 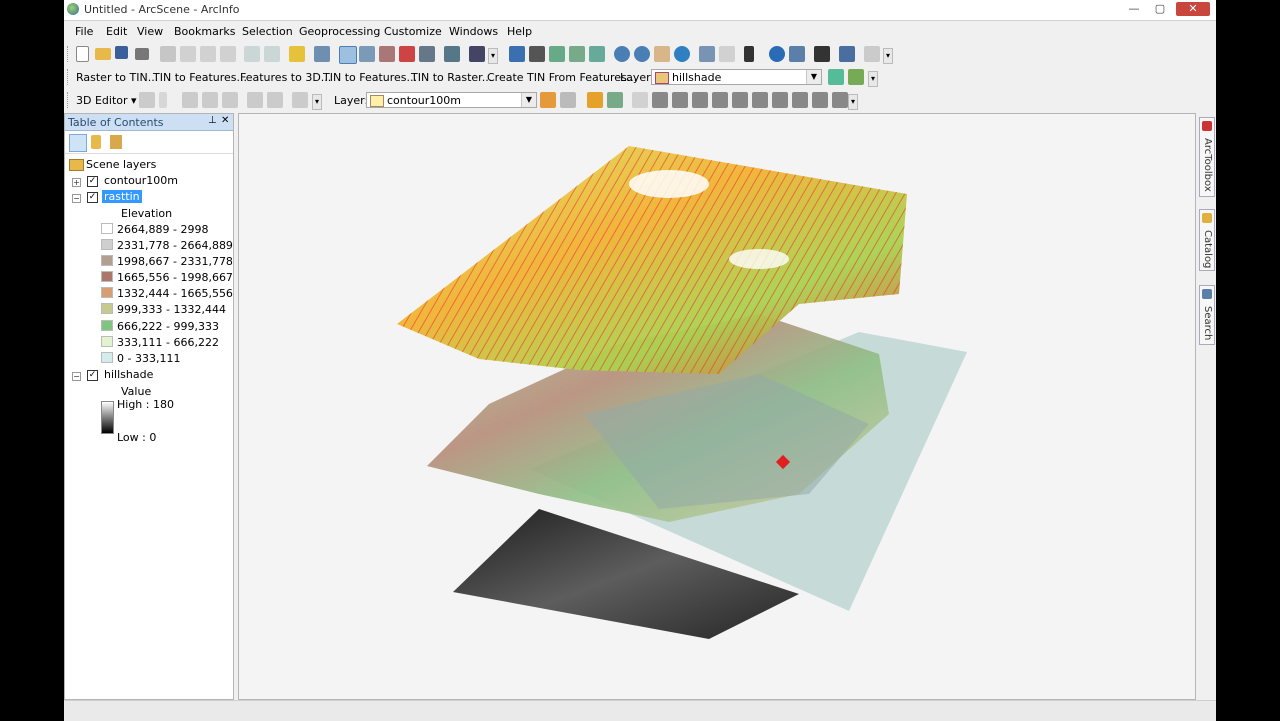 I want to click on find-icon, so click(x=822, y=54).